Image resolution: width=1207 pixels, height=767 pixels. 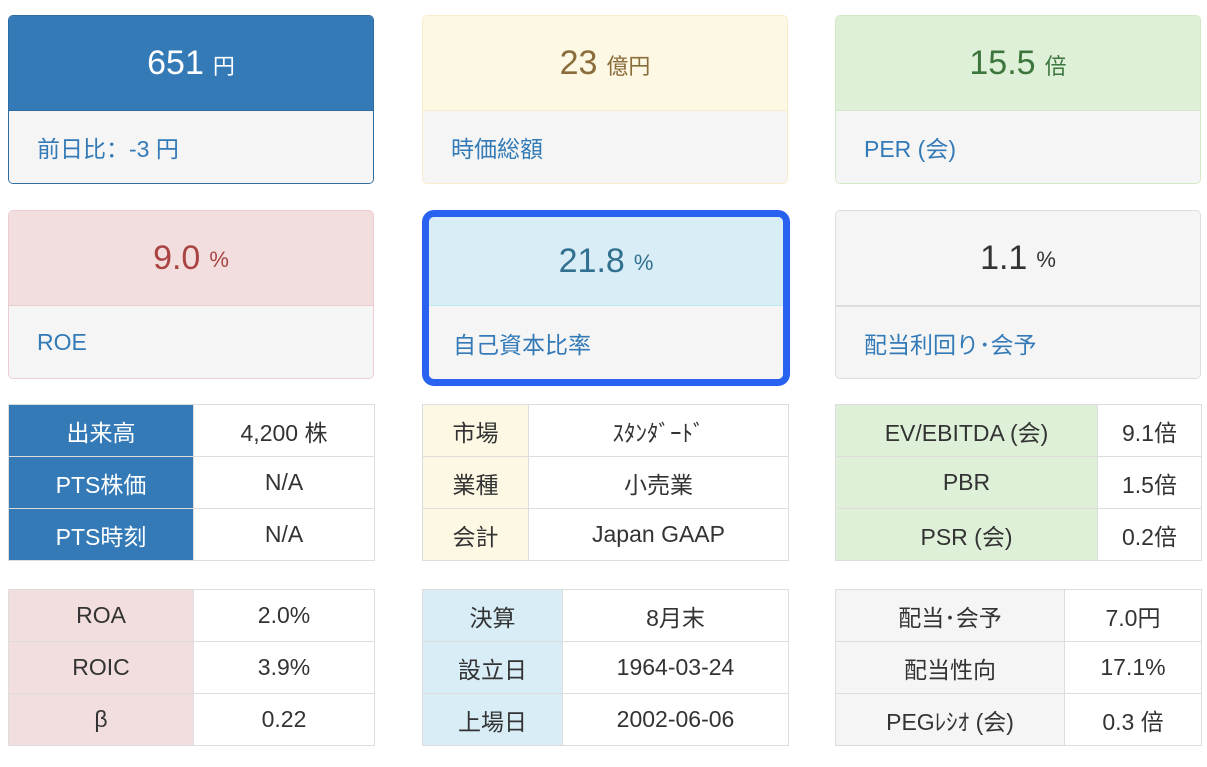 What do you see at coordinates (284, 482) in the screenshot?
I see `pts-price-value: N/A` at bounding box center [284, 482].